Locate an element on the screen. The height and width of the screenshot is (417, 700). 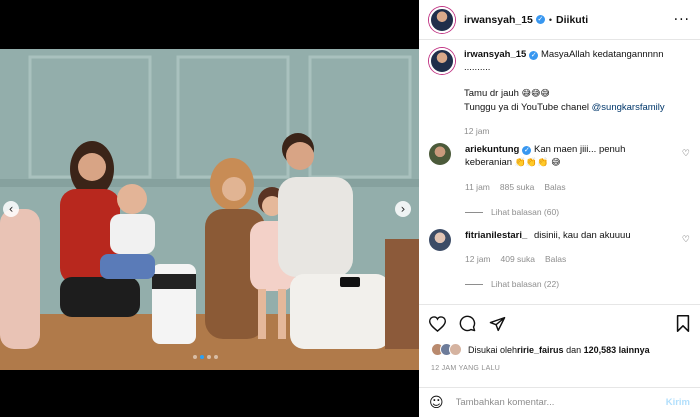
view-replies-button: Lihat balasan (22) is located at coordinates (578, 284).